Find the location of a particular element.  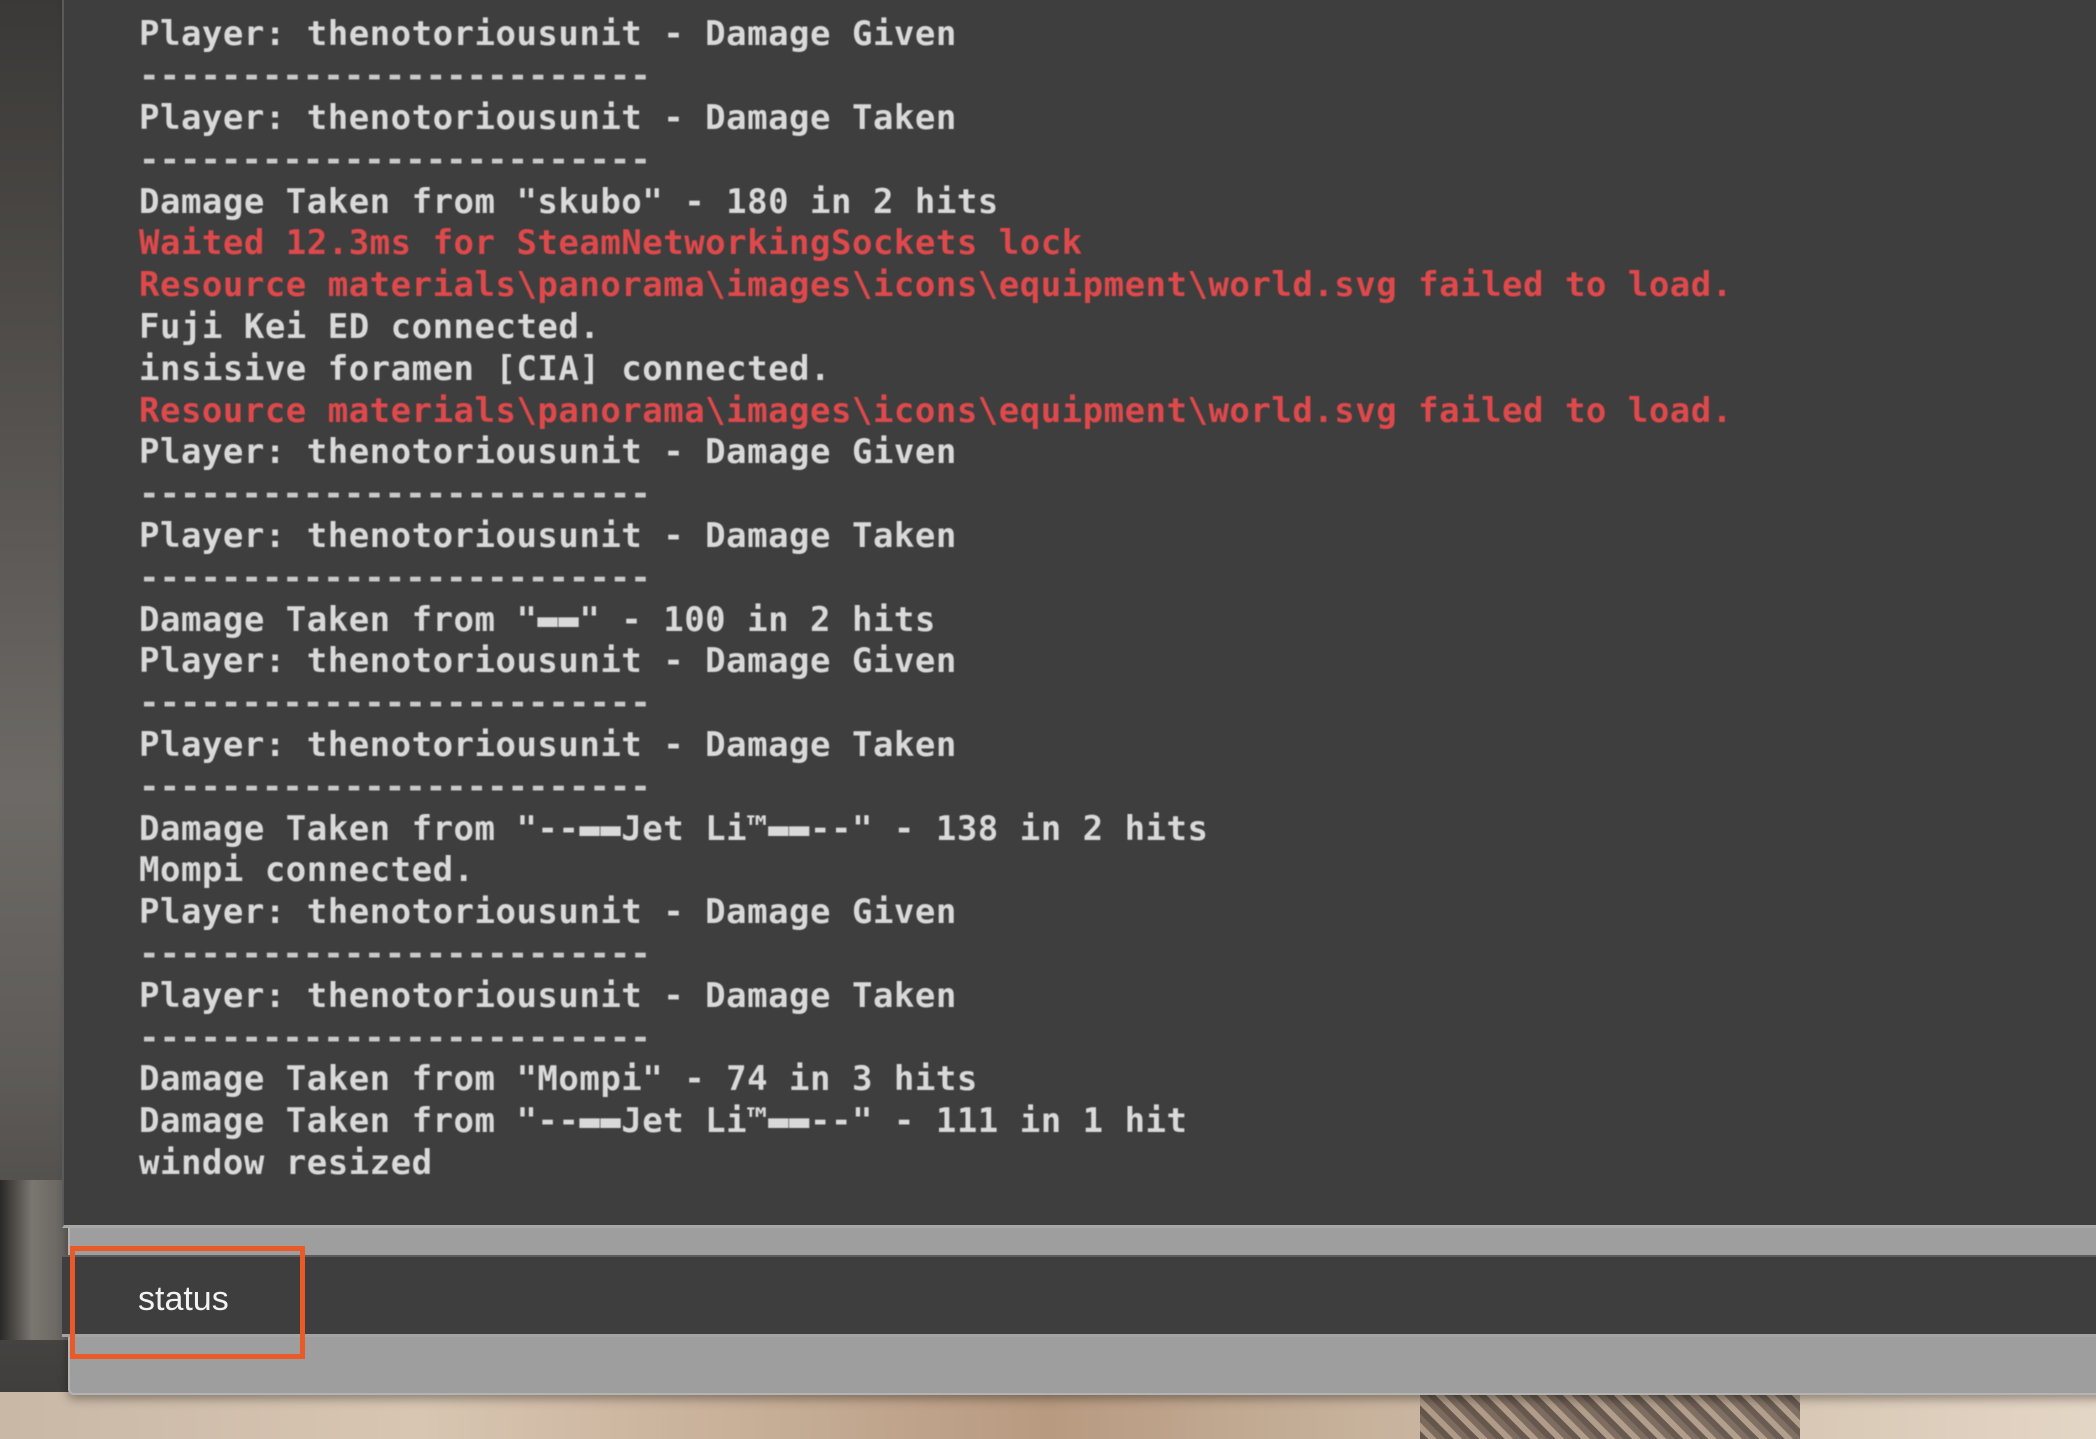

console-log-line: window resized is located at coordinates (286, 1162).